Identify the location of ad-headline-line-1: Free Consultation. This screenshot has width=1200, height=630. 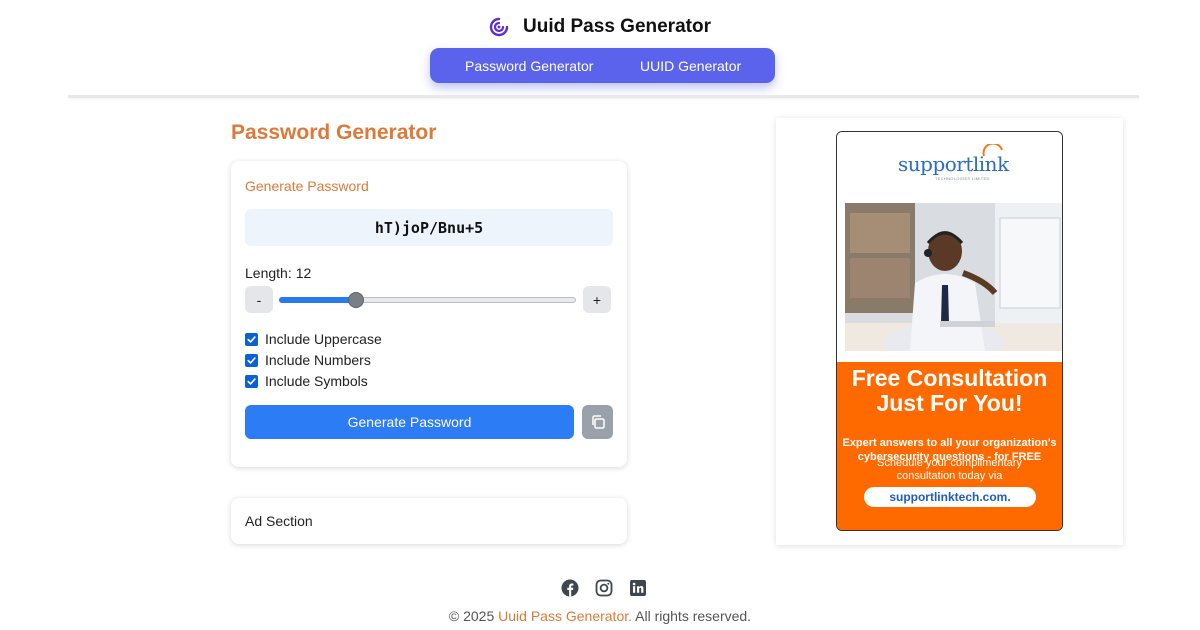
(949, 378).